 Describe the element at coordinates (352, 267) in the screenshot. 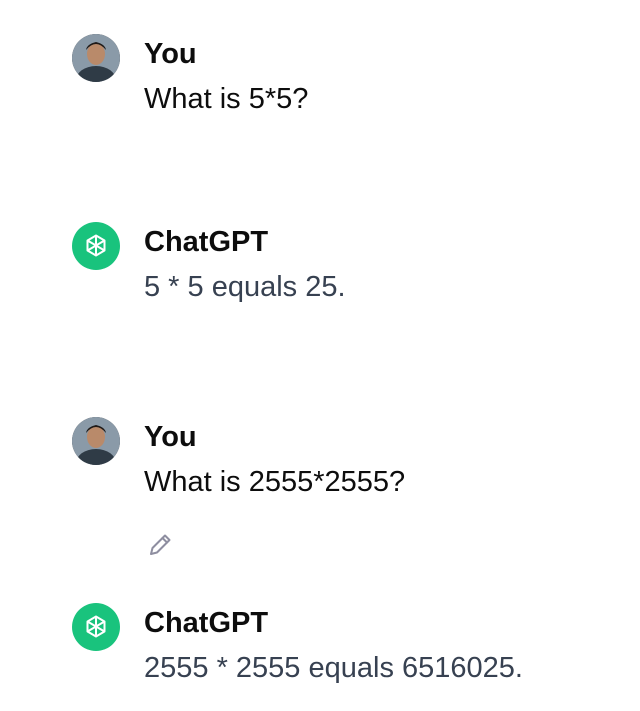

I see `message-assistant-1: ChatGPT 5 * 5 equals 25.` at that location.